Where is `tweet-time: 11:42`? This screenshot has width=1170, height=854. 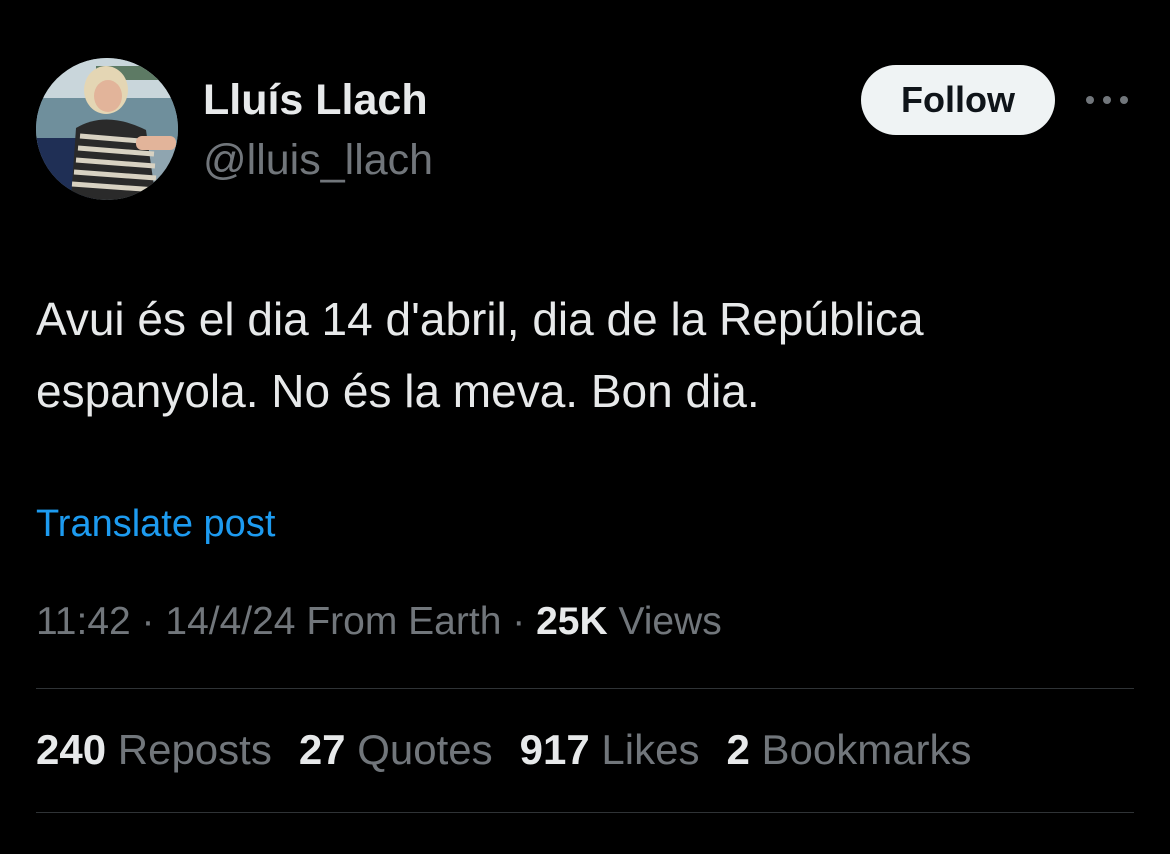
tweet-time: 11:42 is located at coordinates (83, 621).